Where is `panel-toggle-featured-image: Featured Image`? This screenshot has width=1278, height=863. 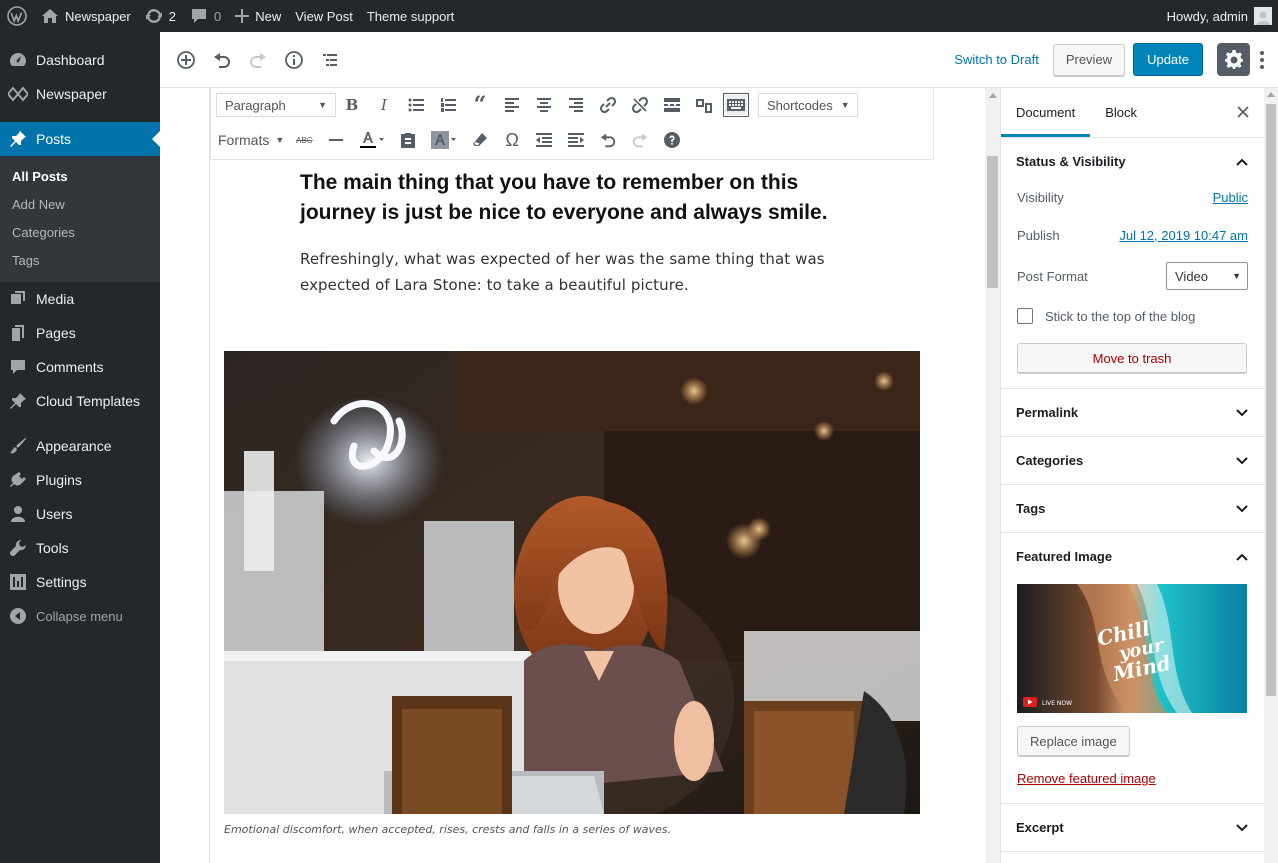 panel-toggle-featured-image: Featured Image is located at coordinates (1132, 556).